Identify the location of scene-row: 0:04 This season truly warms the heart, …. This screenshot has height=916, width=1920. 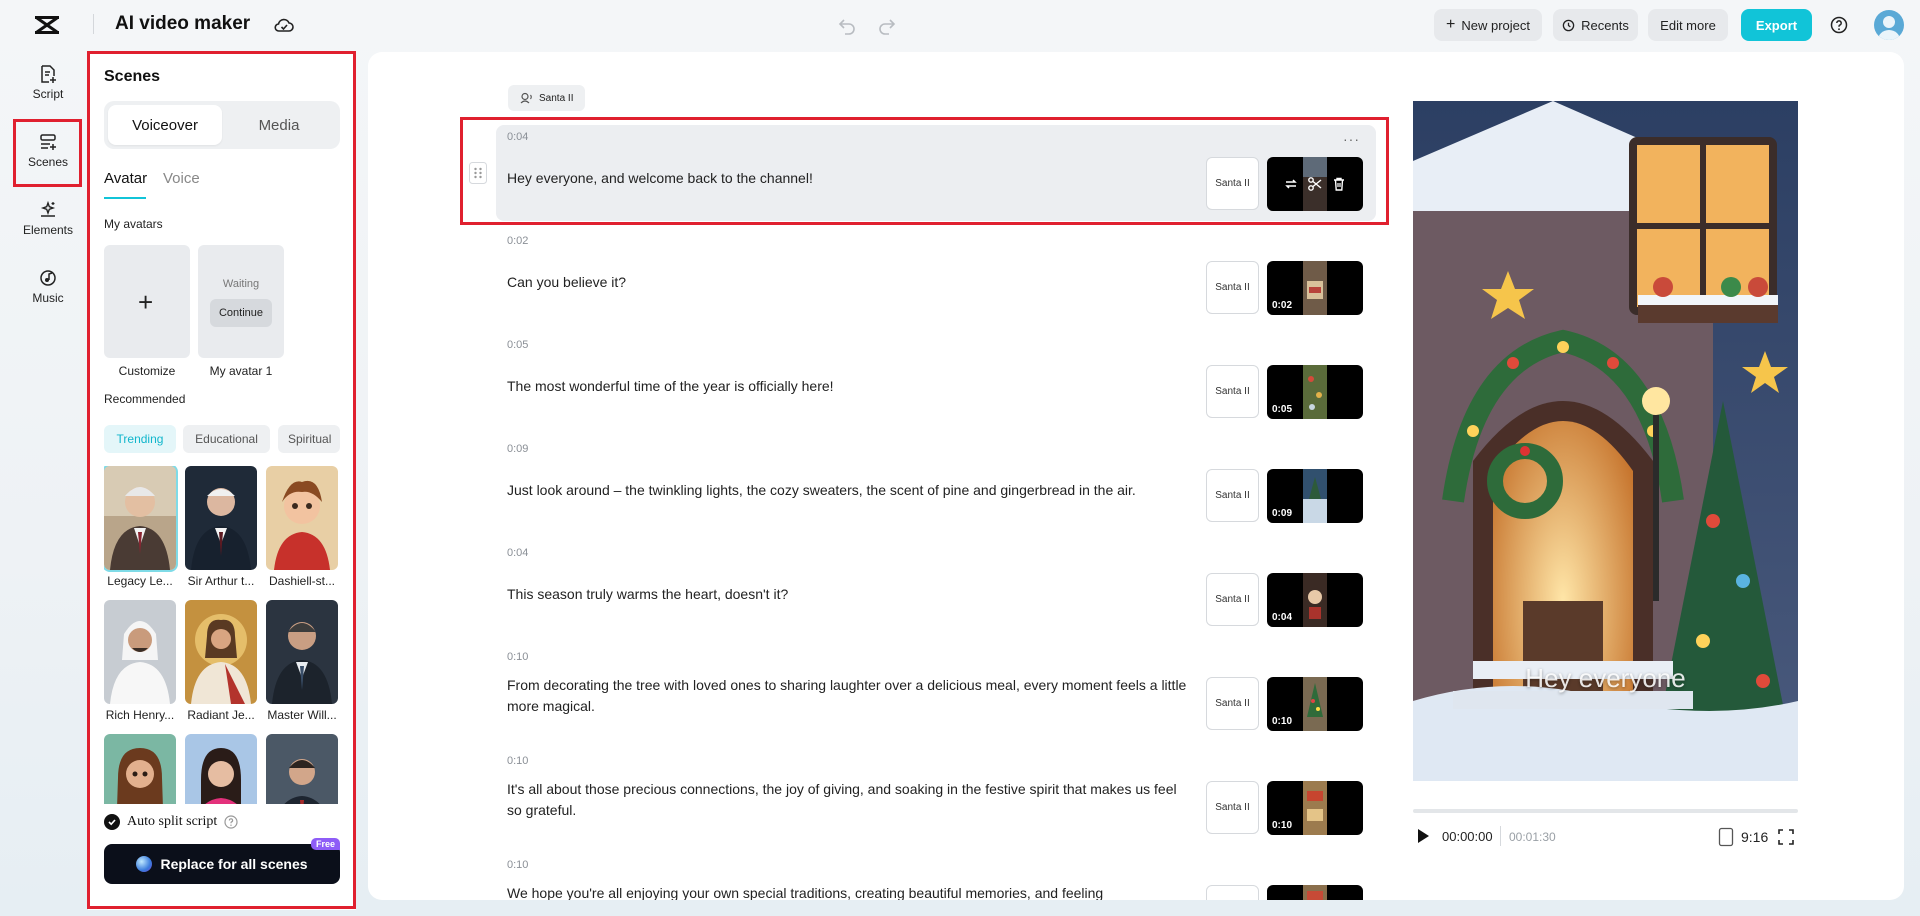
(936, 589).